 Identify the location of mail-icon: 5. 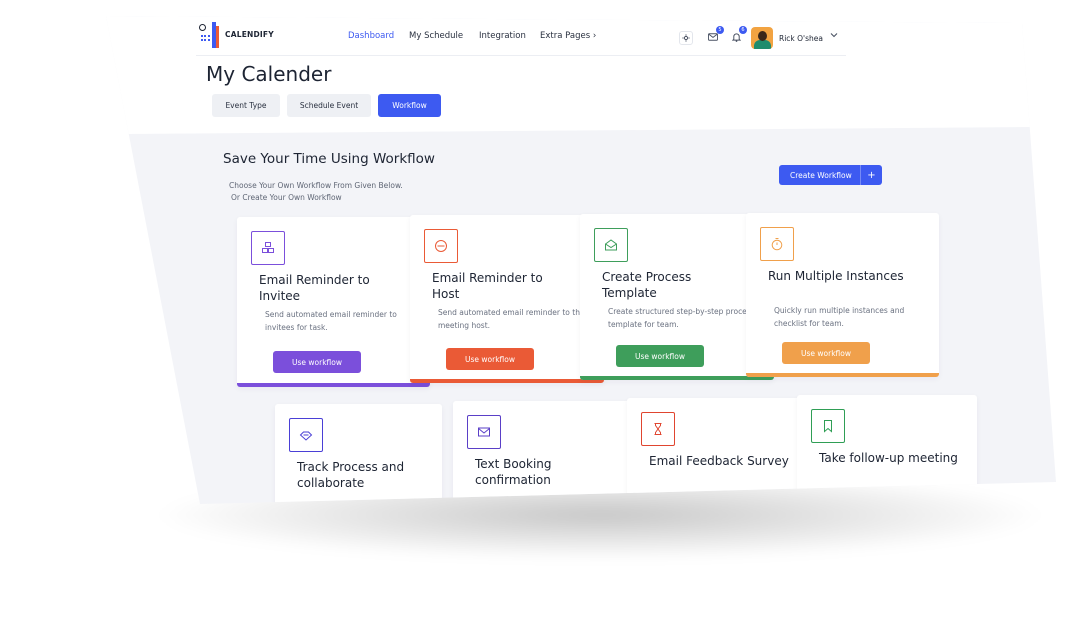
(715, 35).